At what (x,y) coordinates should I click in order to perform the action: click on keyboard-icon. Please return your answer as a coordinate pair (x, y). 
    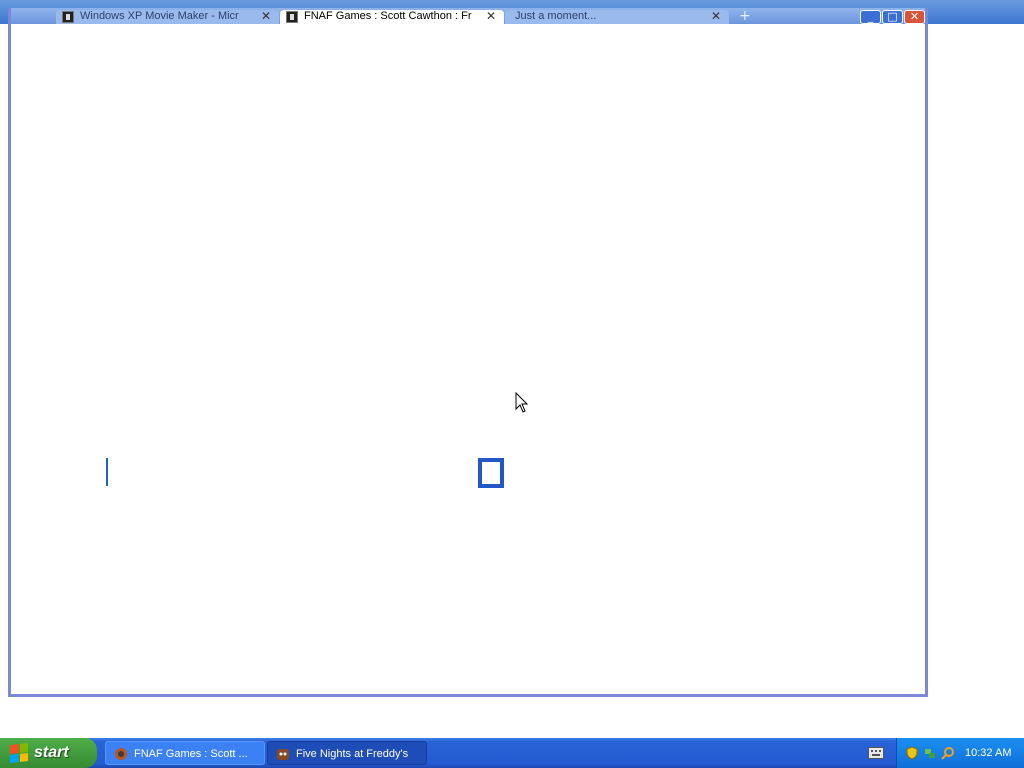
    Looking at the image, I should click on (876, 753).